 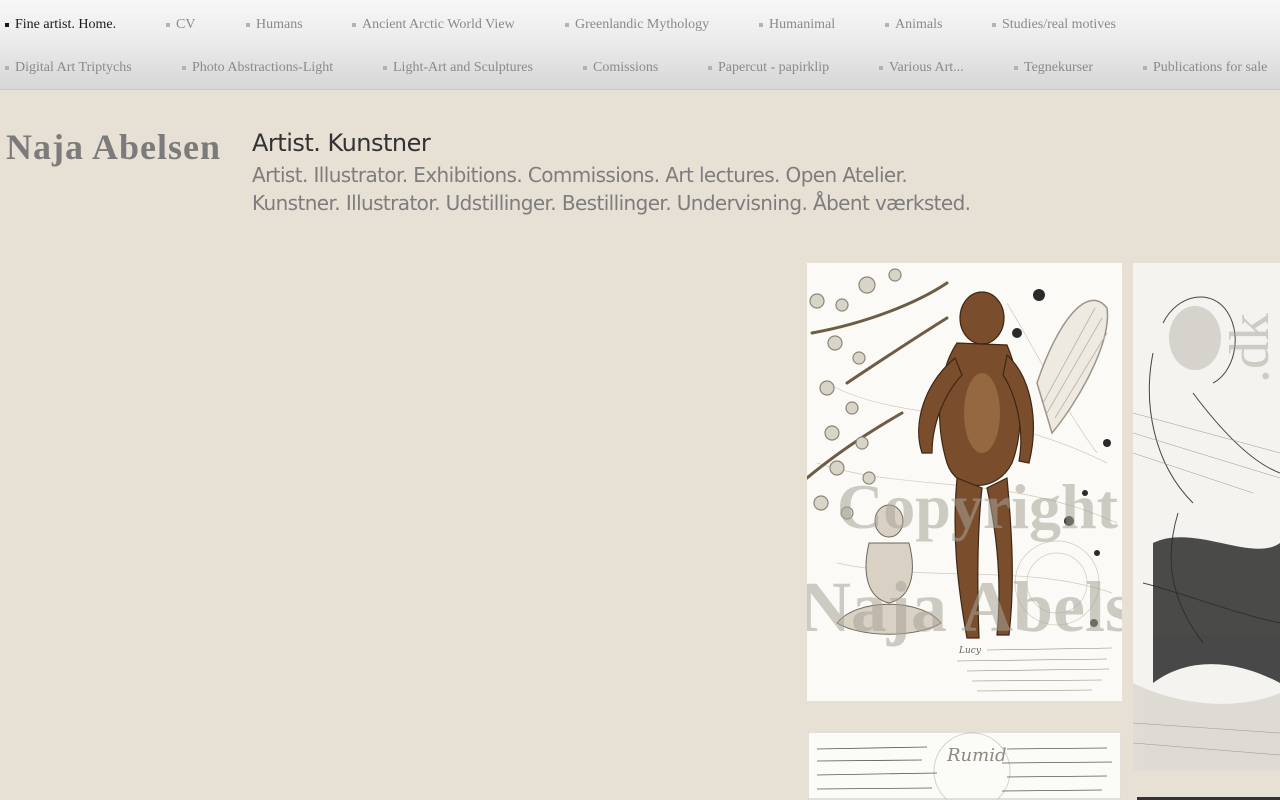 I want to click on nav-item-animals: Animals, so click(x=913, y=25).